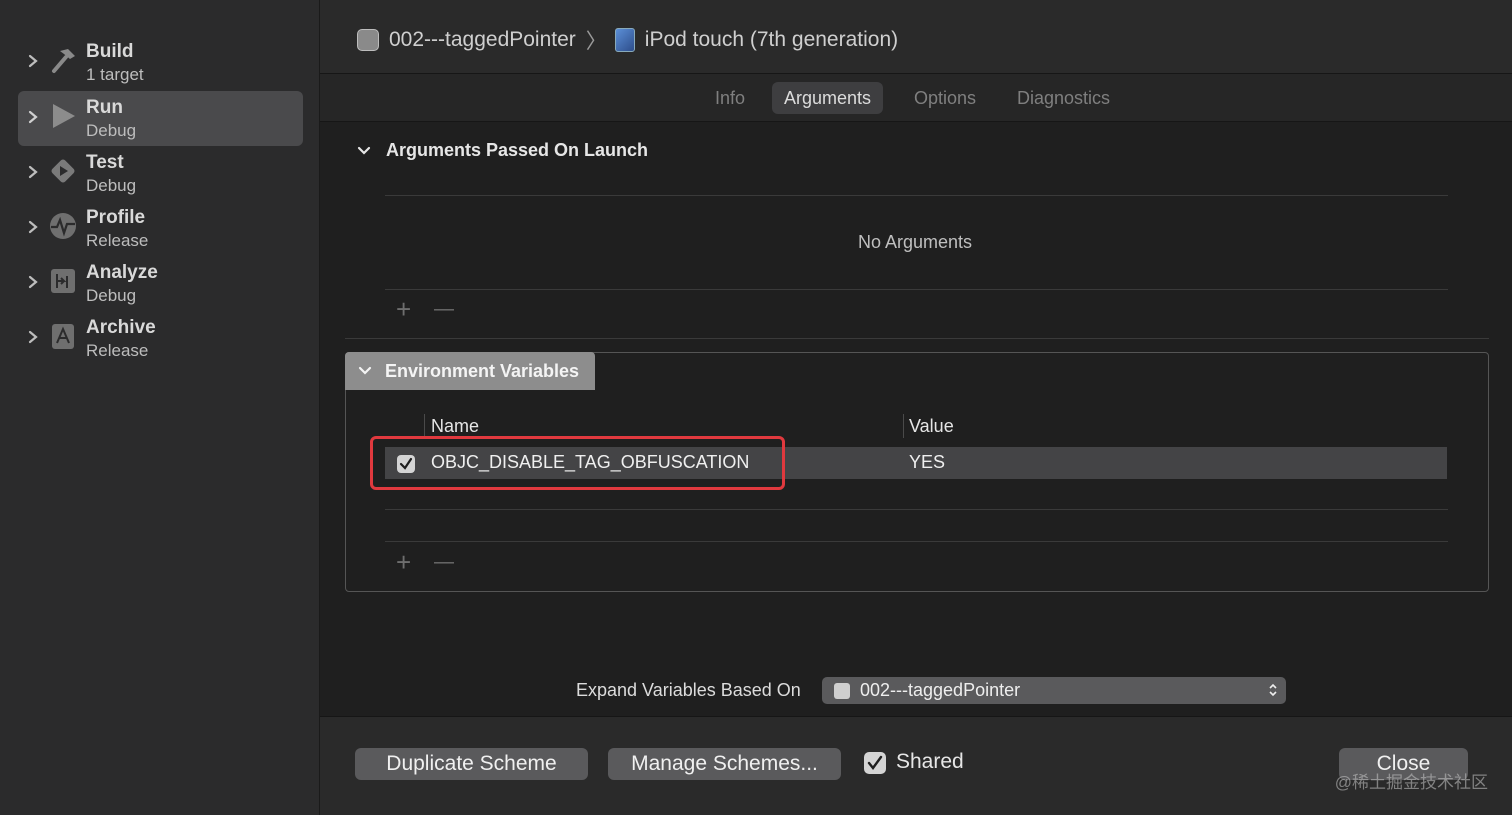 This screenshot has width=1512, height=815. I want to click on tab-options: Options, so click(945, 98).